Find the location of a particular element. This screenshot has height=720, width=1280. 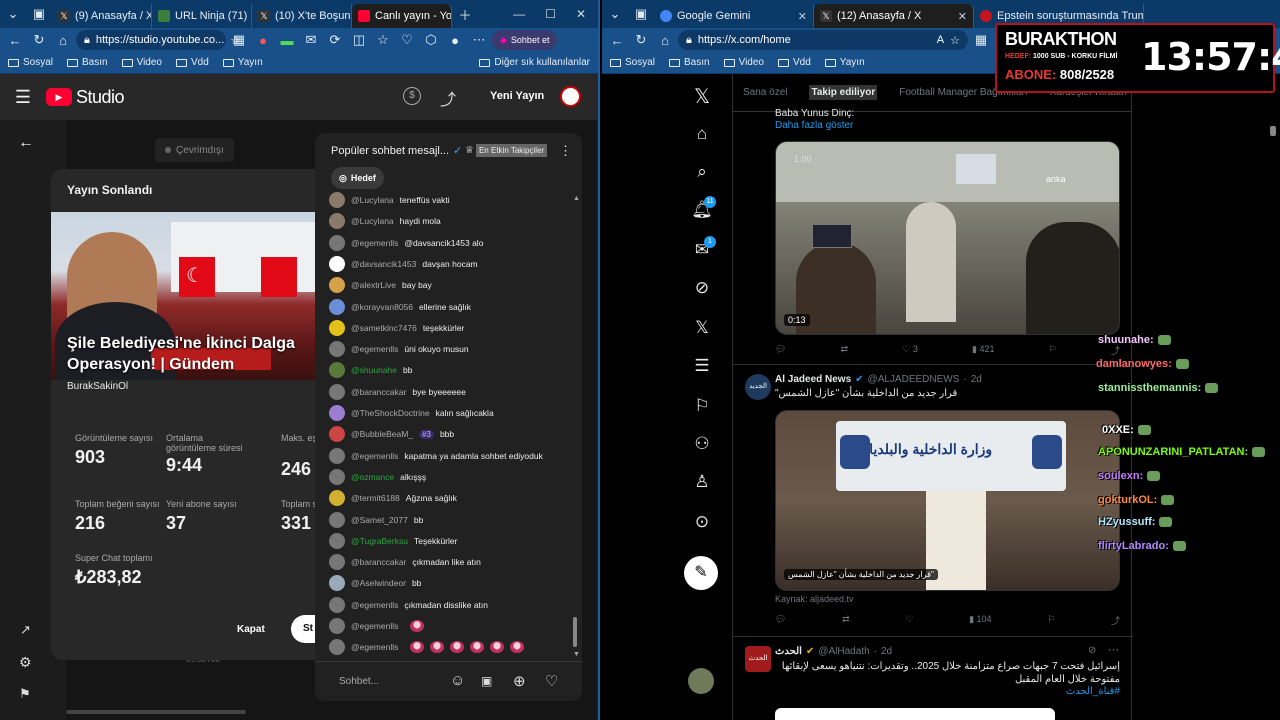

scroll-down-icon: ▼ is located at coordinates (576, 654).